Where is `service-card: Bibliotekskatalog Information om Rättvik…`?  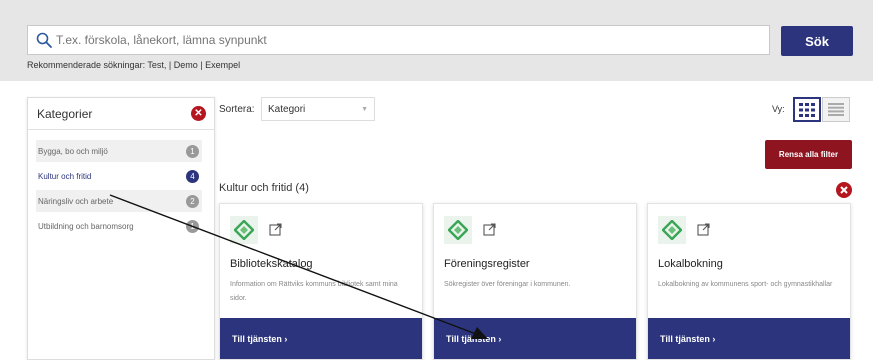
service-card: Bibliotekskatalog Information om Rättvik… is located at coordinates (321, 281).